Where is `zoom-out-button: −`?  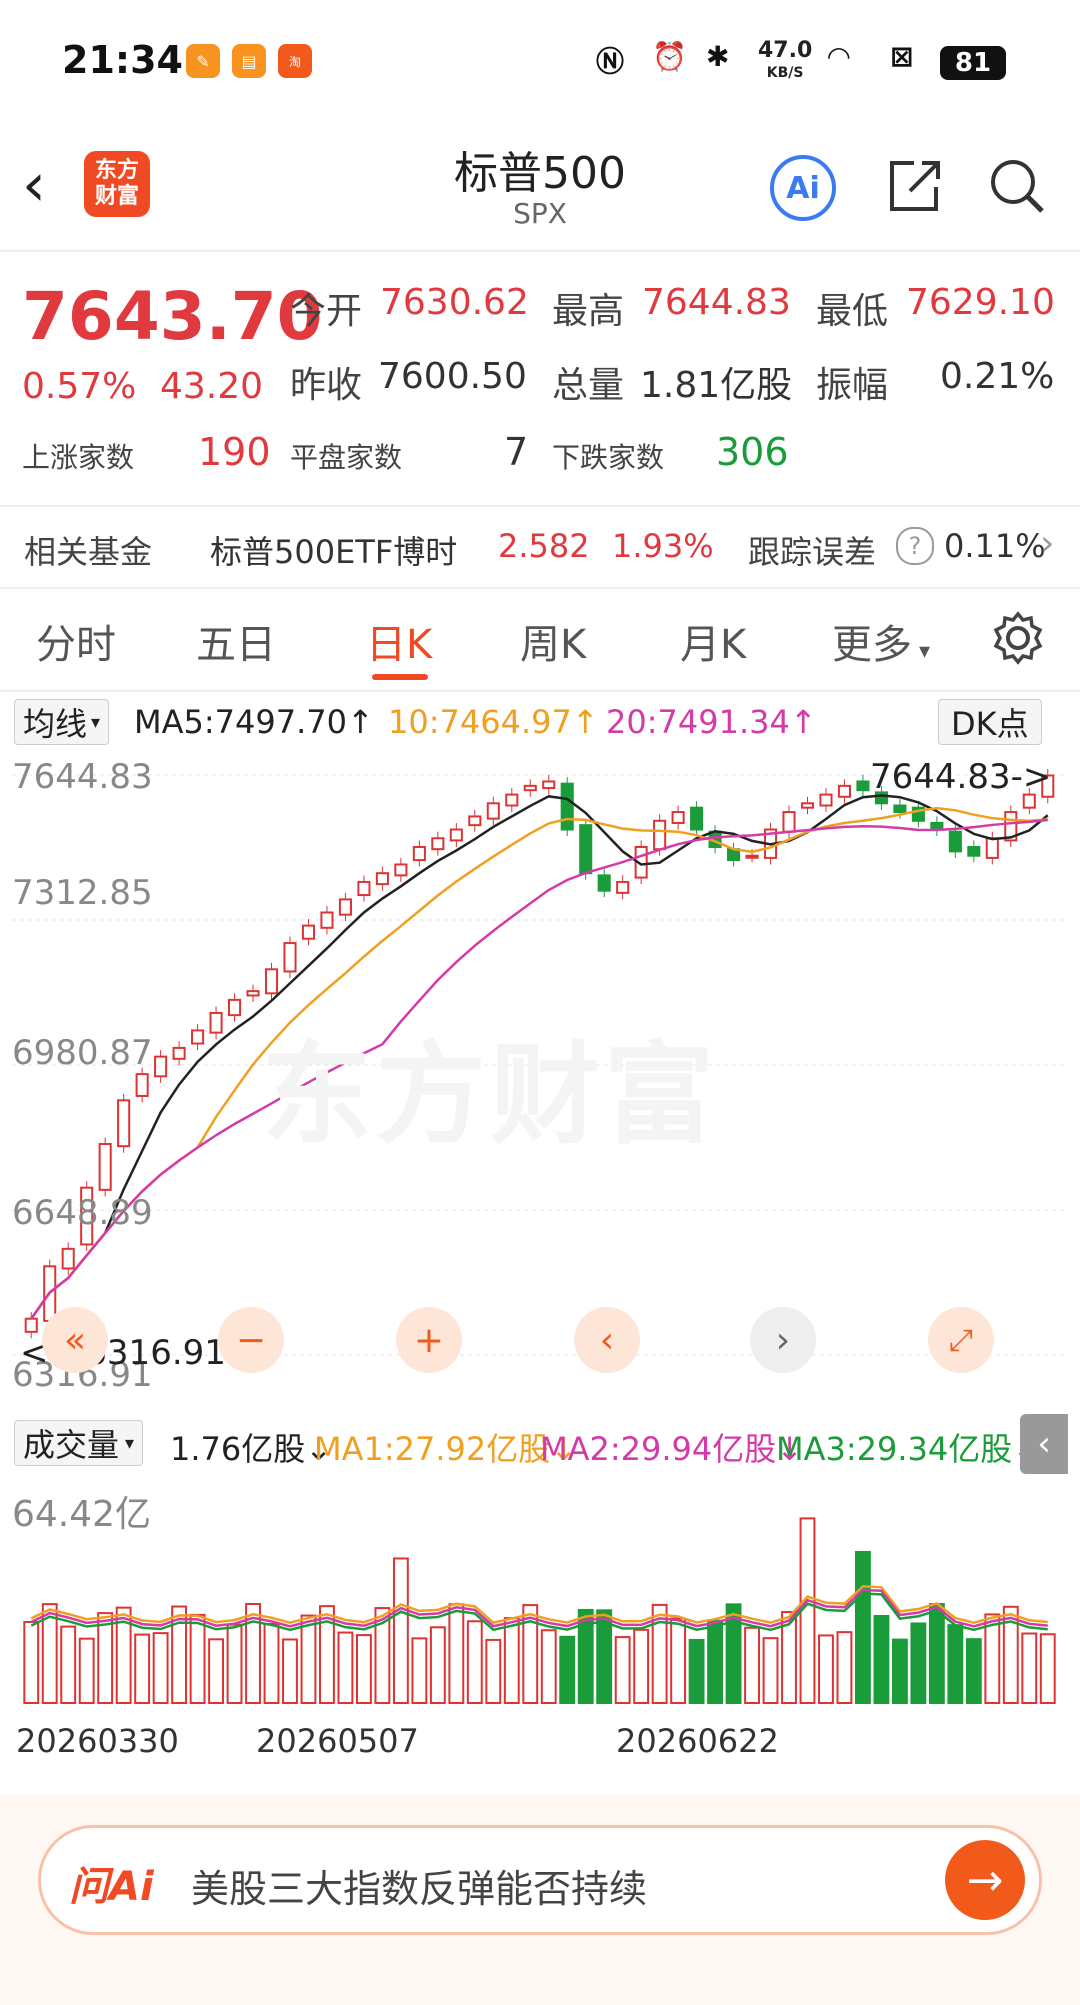 zoom-out-button: − is located at coordinates (251, 1340).